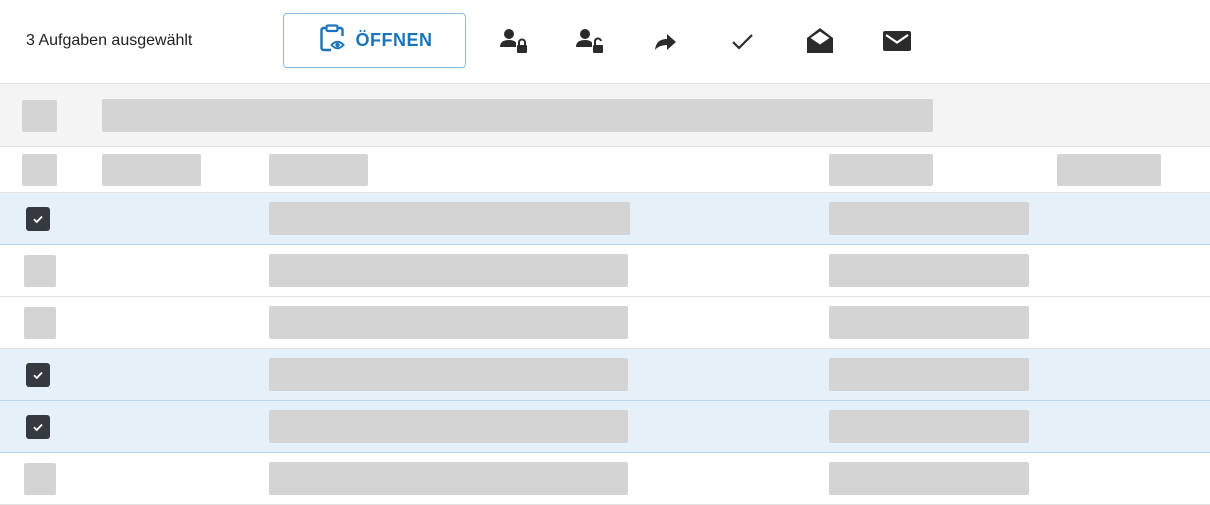 The width and height of the screenshot is (1210, 505). Describe the element at coordinates (332, 40) in the screenshot. I see `clipboard-eye-icon` at that location.